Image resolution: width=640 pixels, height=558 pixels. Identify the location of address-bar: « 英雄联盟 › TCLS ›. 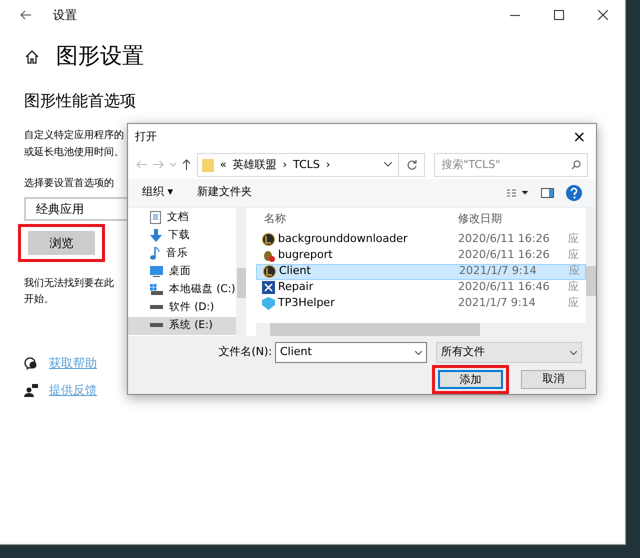
(311, 164).